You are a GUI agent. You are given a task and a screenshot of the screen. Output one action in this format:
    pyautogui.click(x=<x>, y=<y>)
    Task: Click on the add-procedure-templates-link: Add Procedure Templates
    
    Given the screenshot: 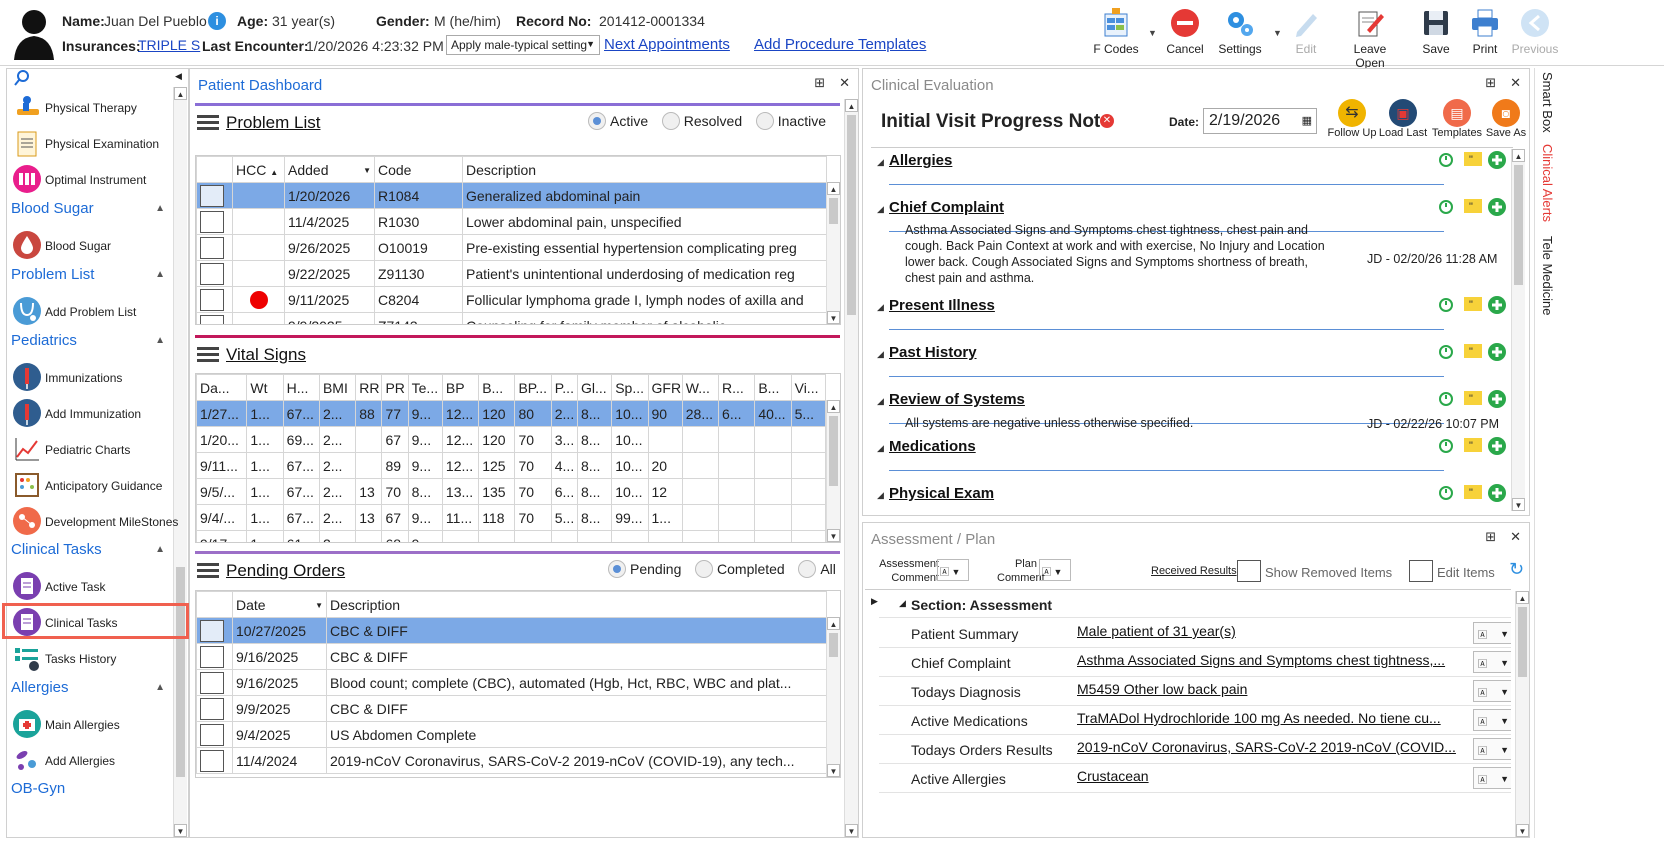 What is the action you would take?
    pyautogui.click(x=840, y=44)
    